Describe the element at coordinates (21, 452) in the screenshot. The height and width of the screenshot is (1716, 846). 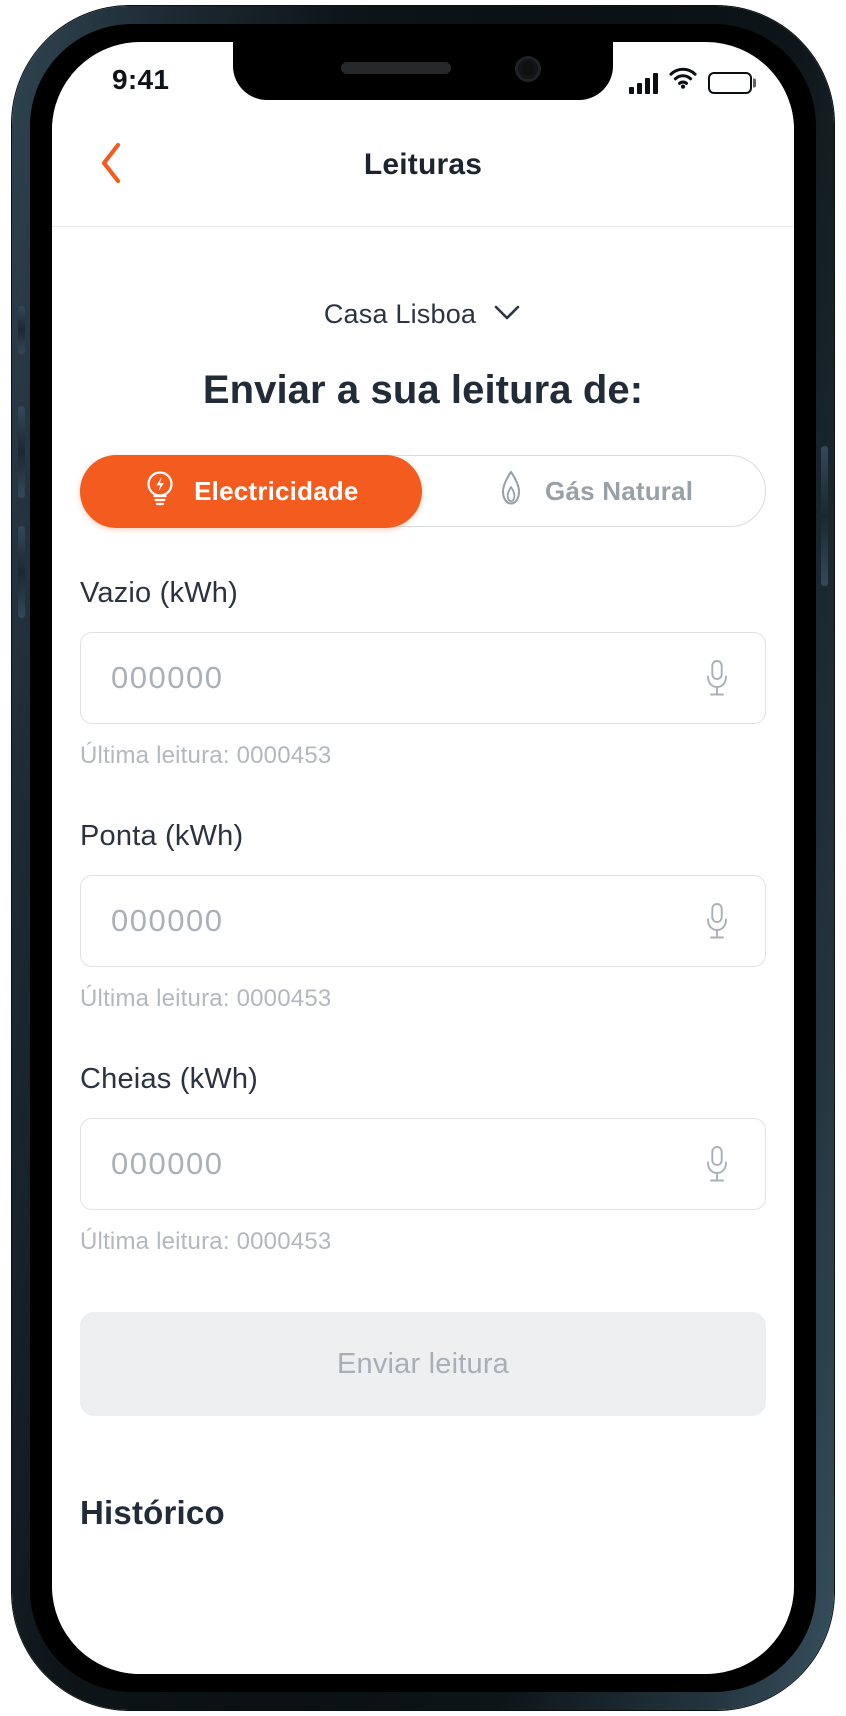
I see `volume-up-button` at that location.